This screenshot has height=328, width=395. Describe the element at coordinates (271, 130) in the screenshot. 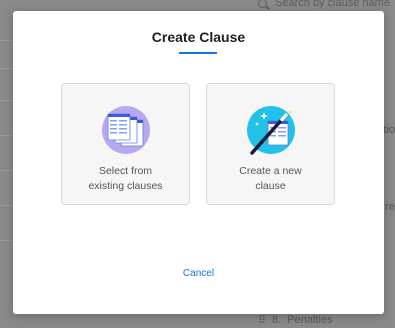

I see `magic-wand-icon` at that location.